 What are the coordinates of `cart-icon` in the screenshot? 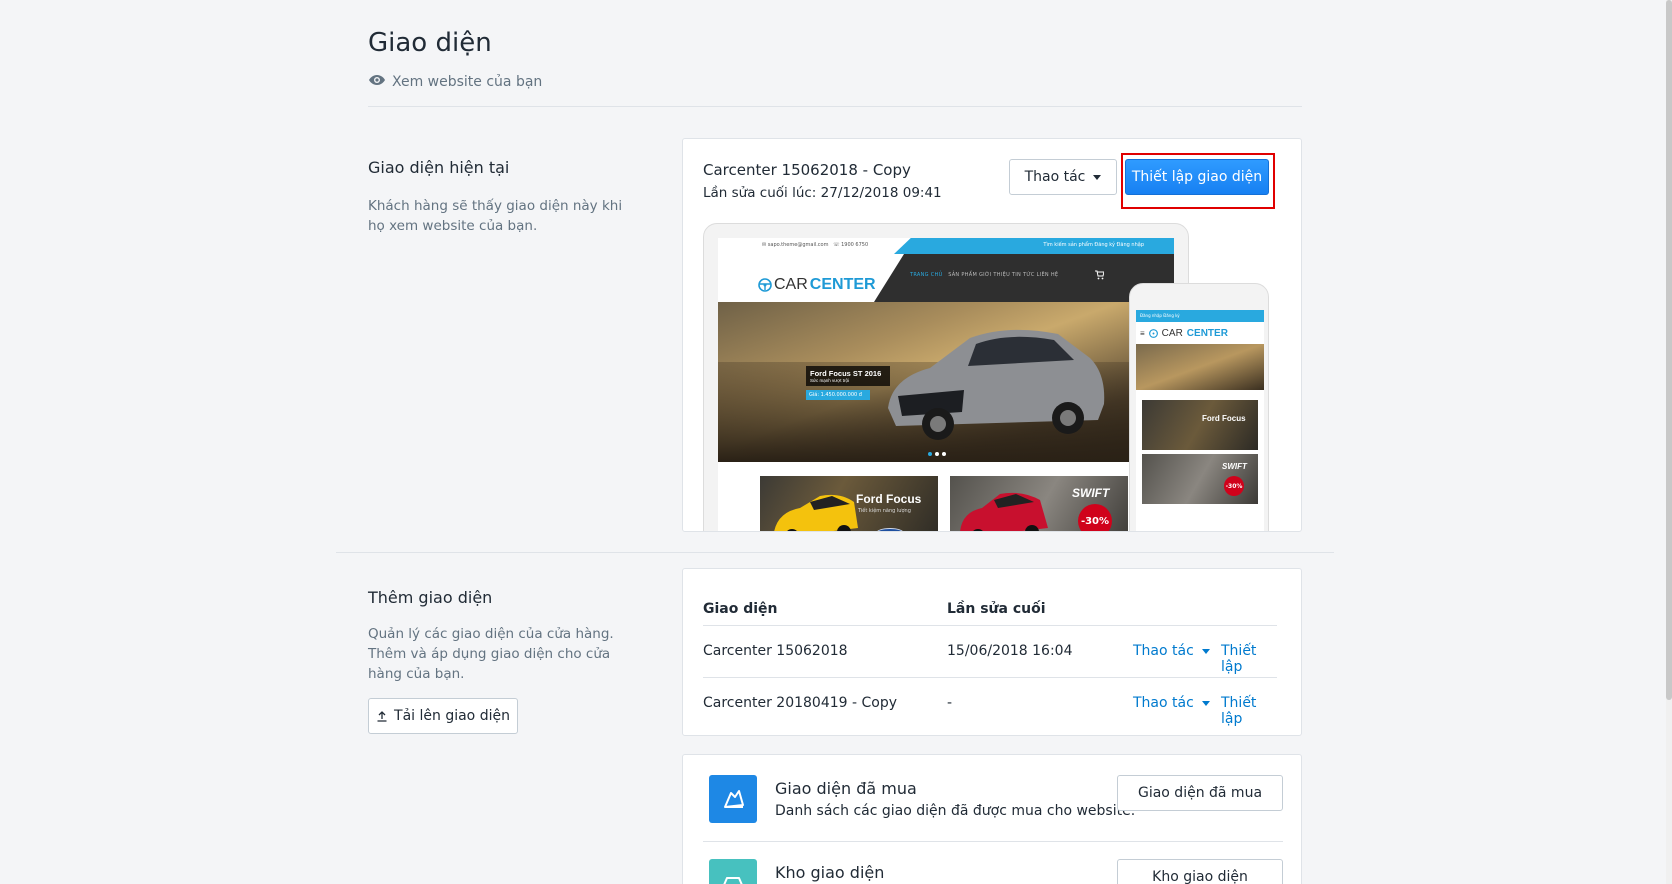 It's located at (1099, 275).